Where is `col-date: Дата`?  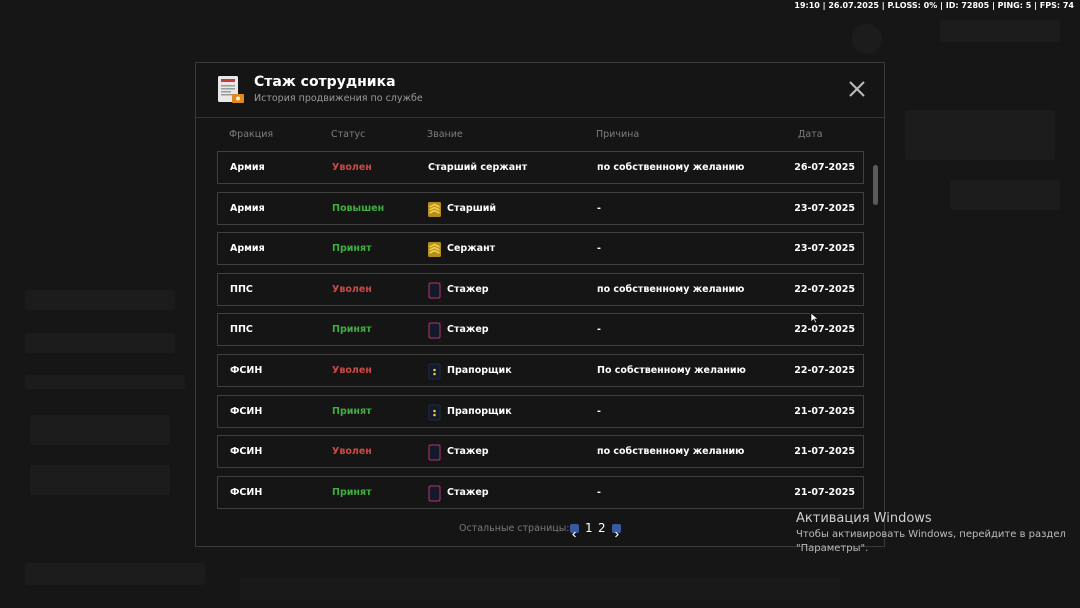 col-date: Дата is located at coordinates (810, 134).